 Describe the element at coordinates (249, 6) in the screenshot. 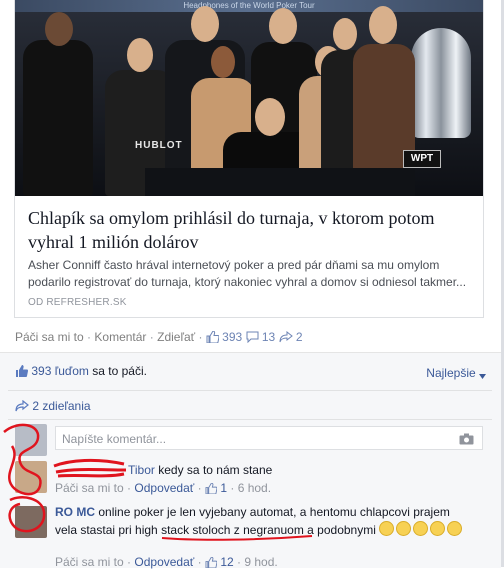

I see `photo-banner-text: Headphones of the World Poker Tour` at that location.